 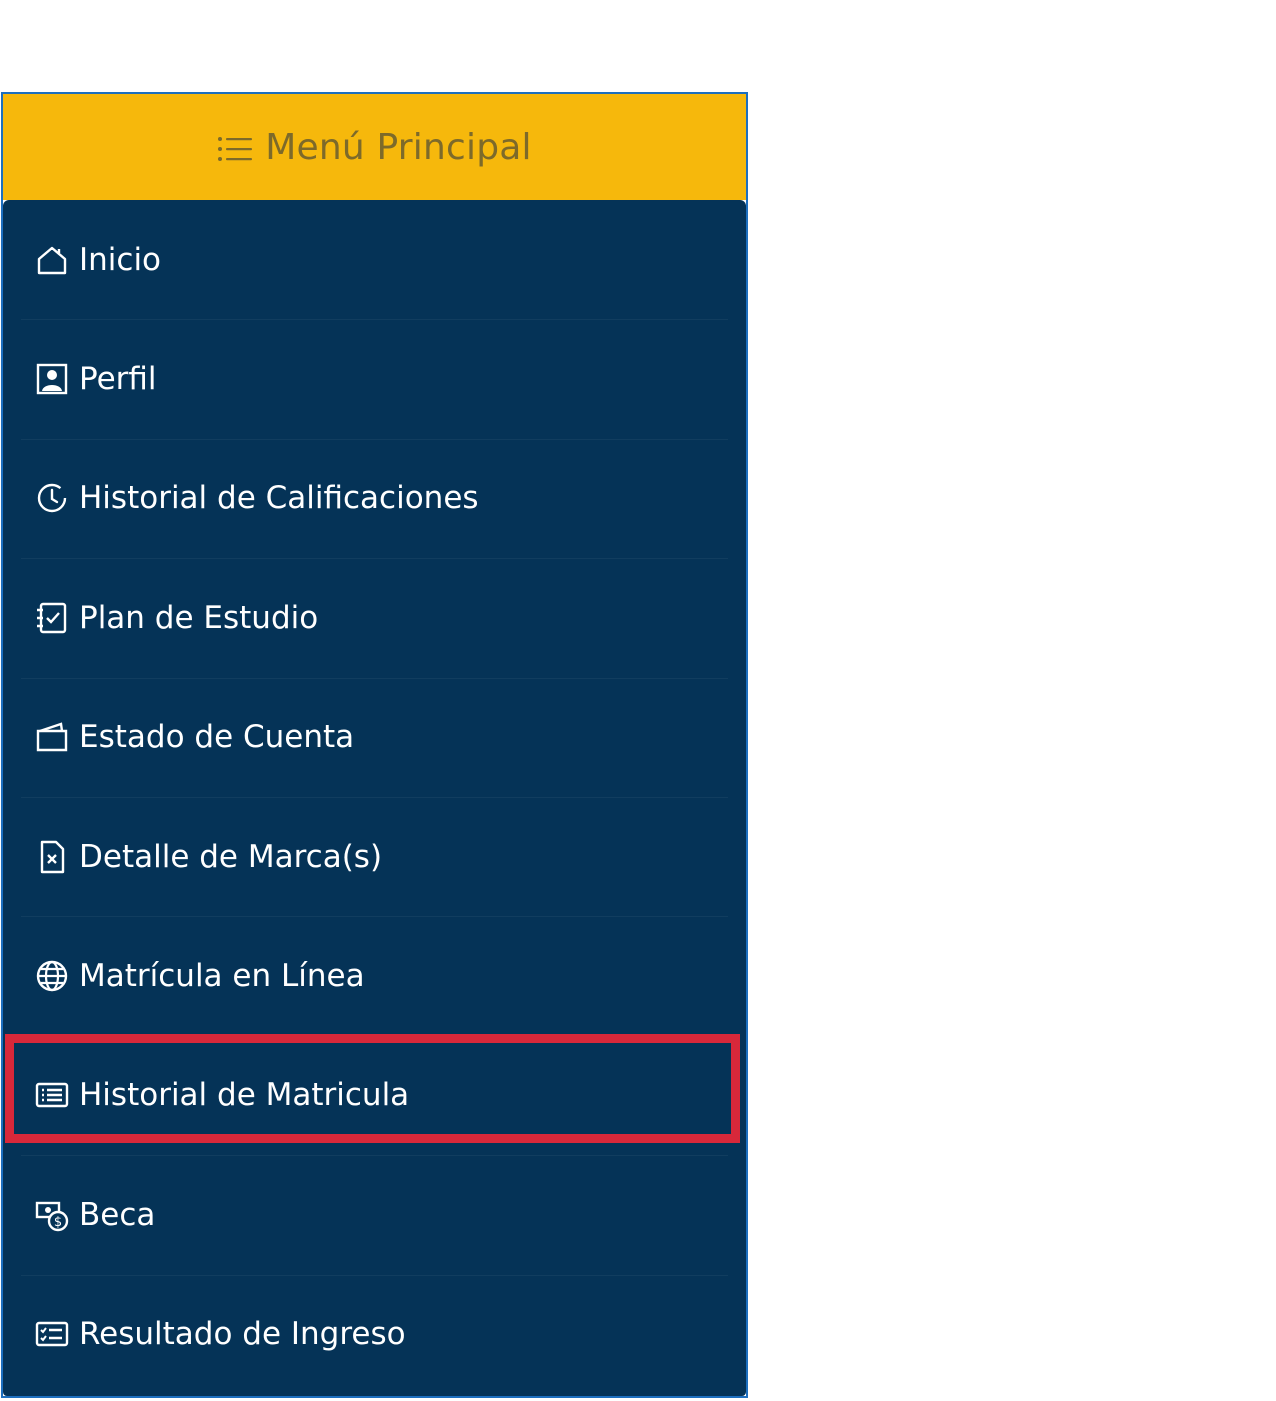 I want to click on menu-item-label: Beca, so click(x=117, y=1214).